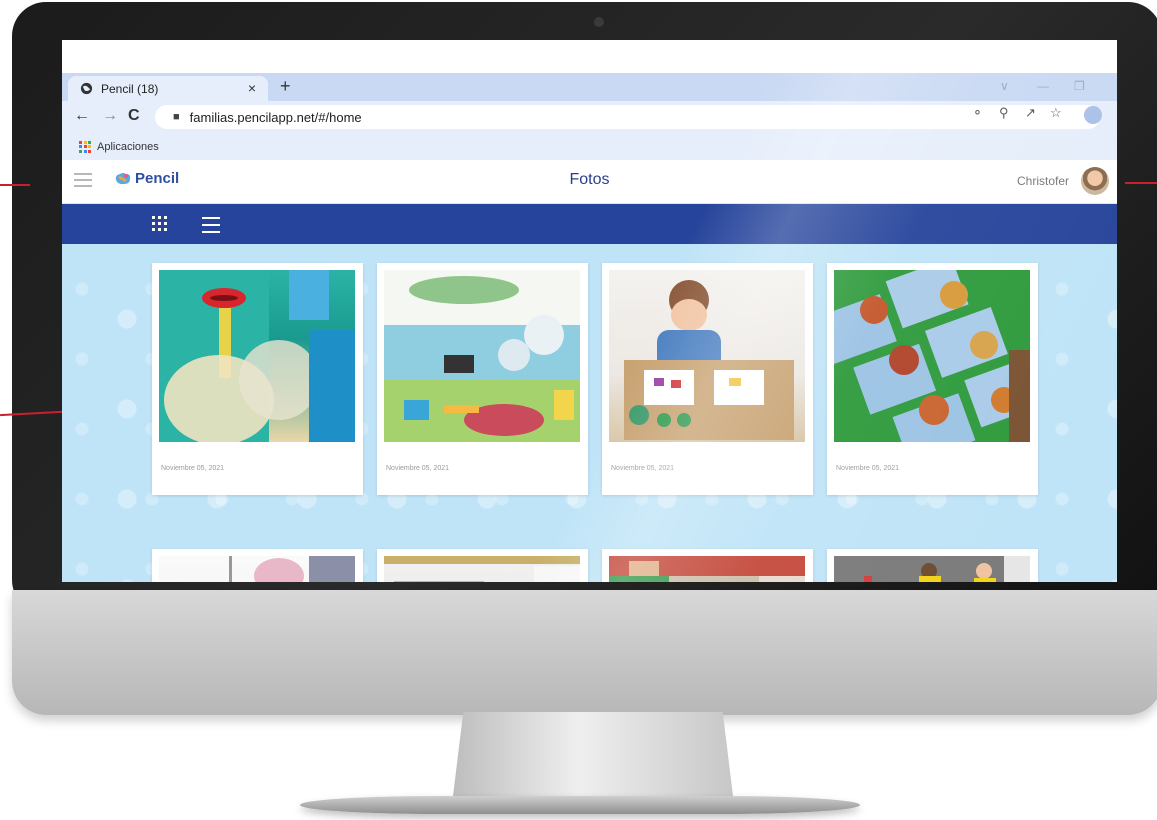  I want to click on app-header: Pencil Fotos Christofer, so click(589, 182).